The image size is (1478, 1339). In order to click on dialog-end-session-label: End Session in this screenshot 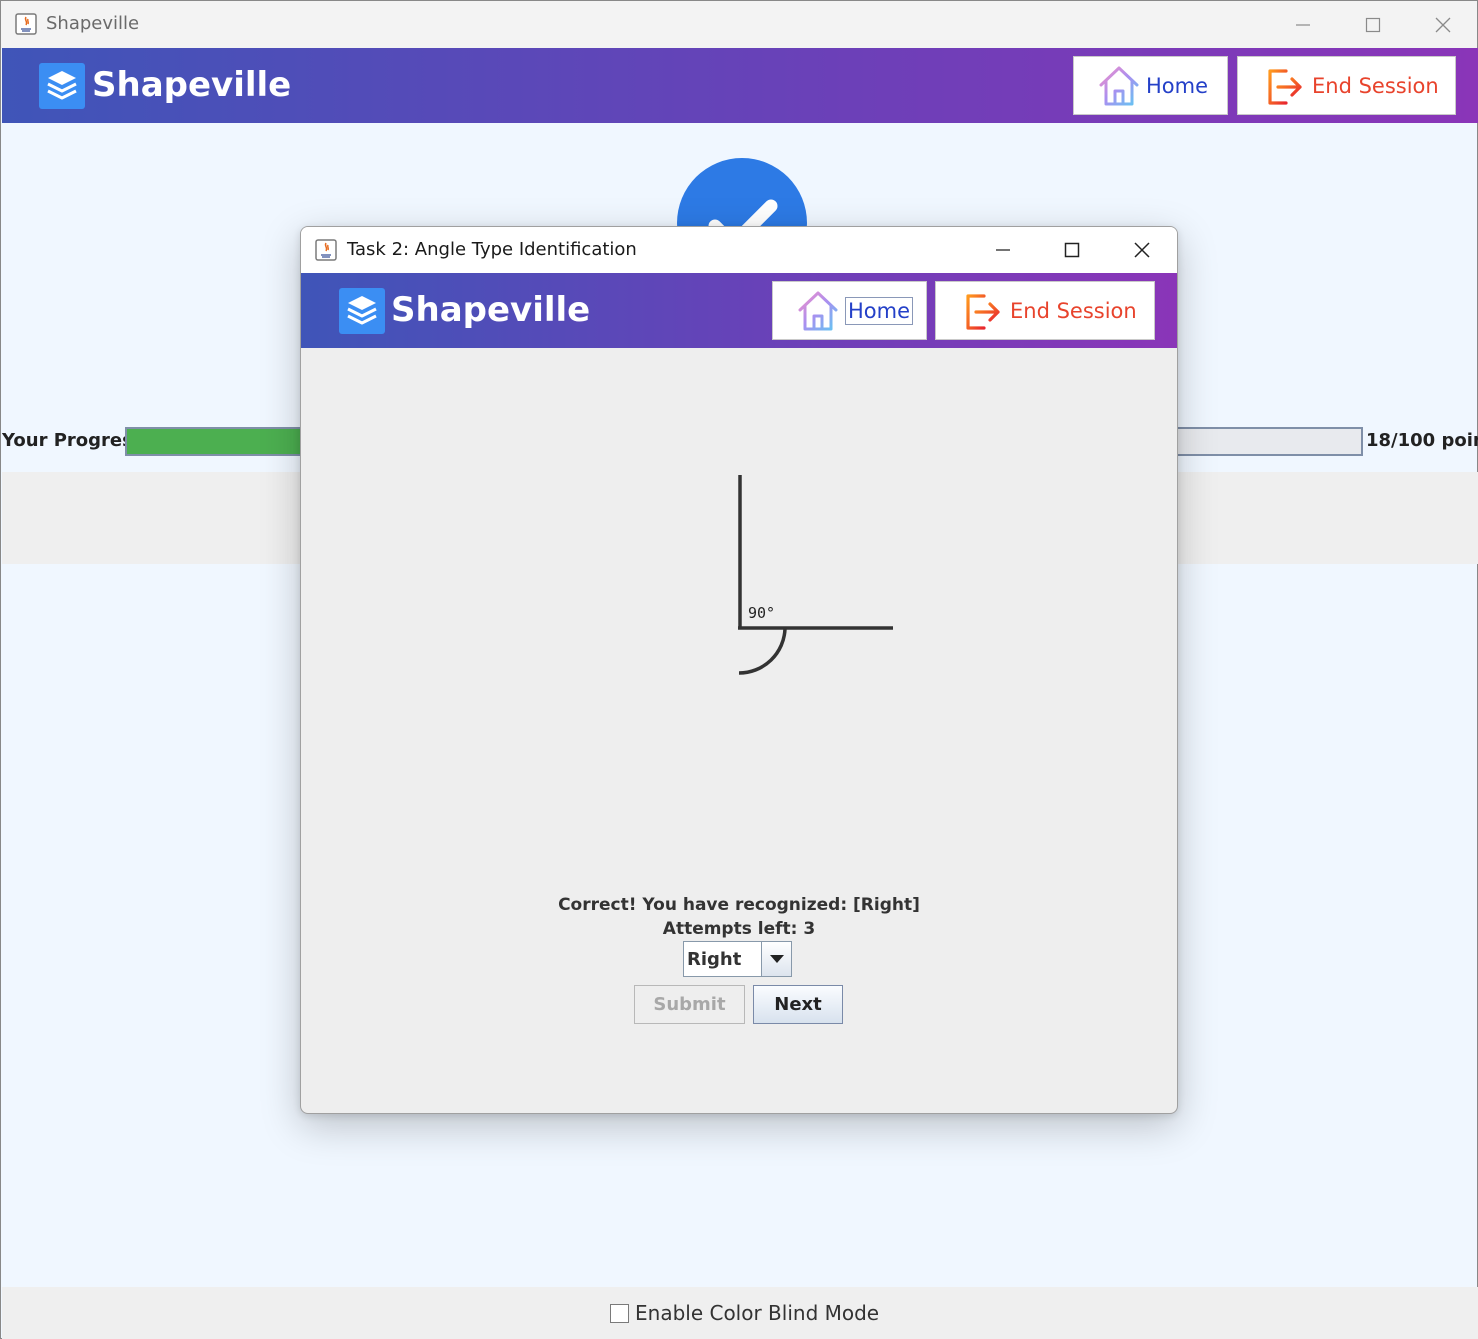, I will do `click(1073, 310)`.